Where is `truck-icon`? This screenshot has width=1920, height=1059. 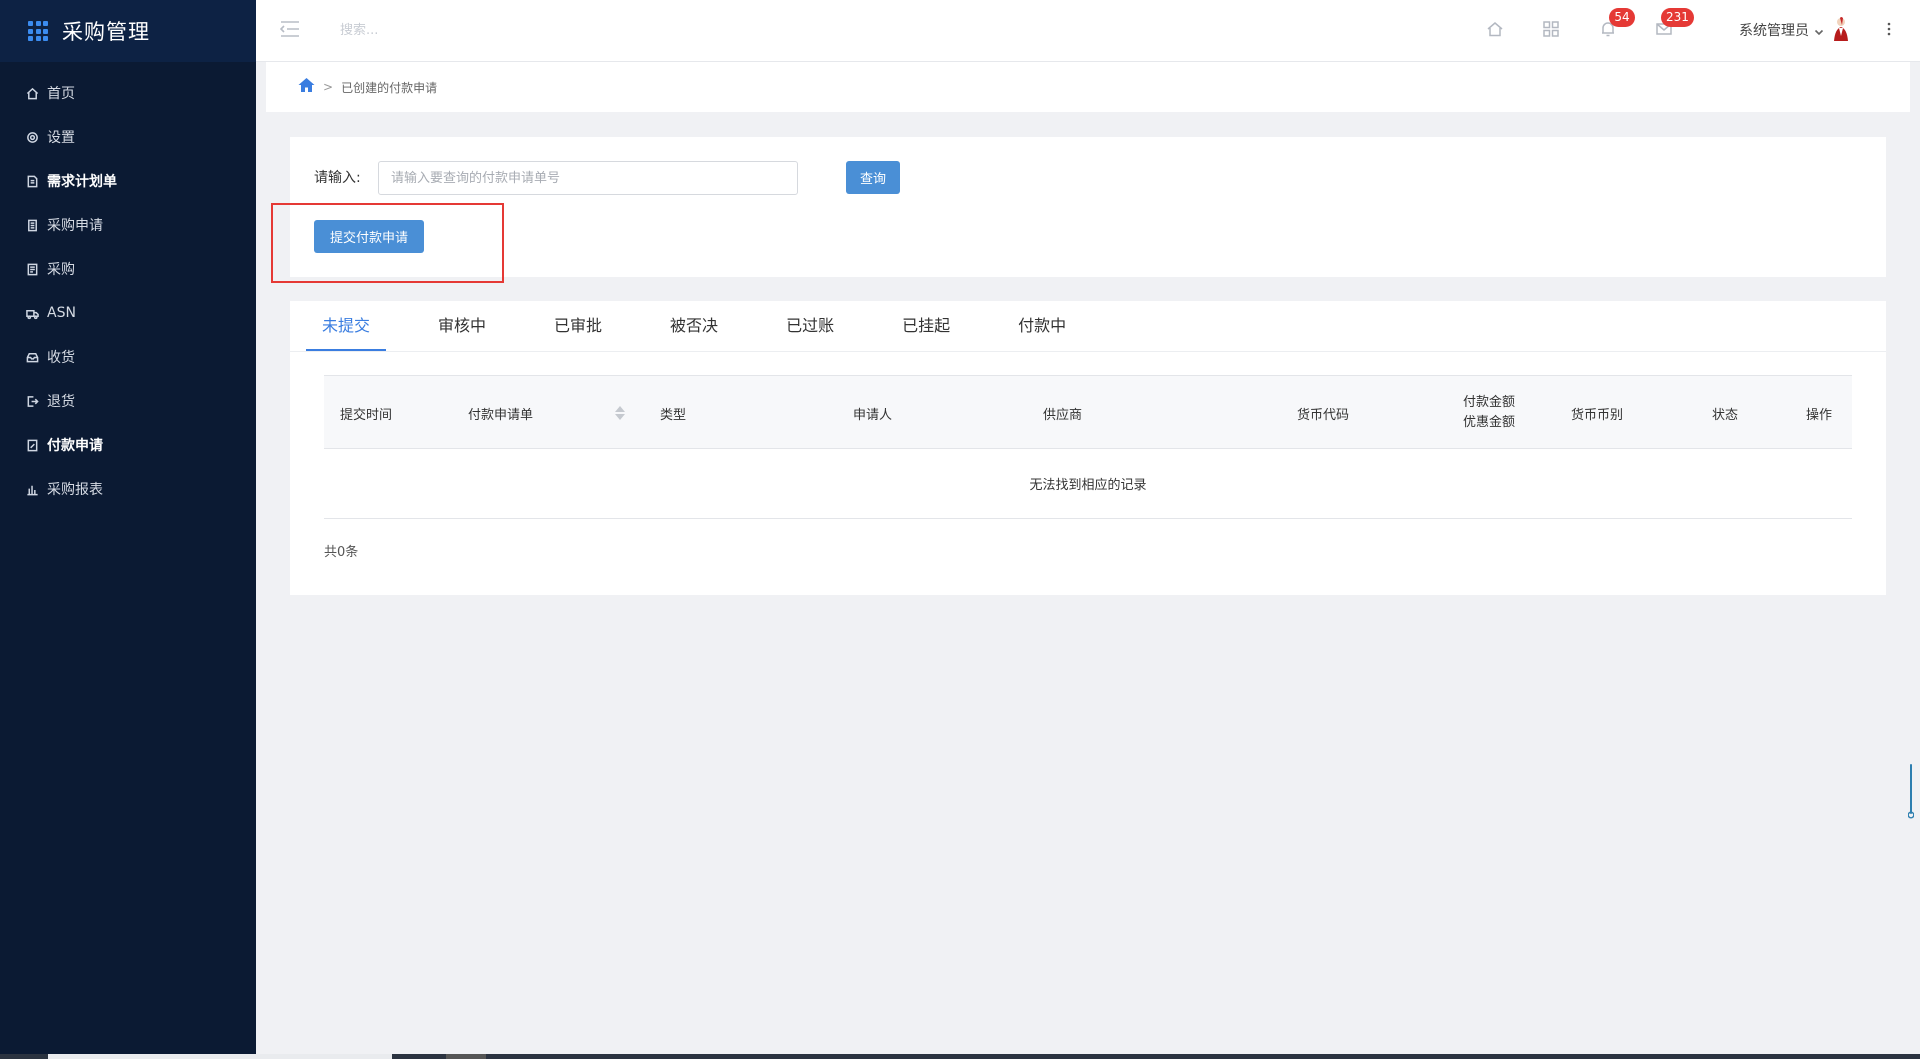 truck-icon is located at coordinates (32, 313).